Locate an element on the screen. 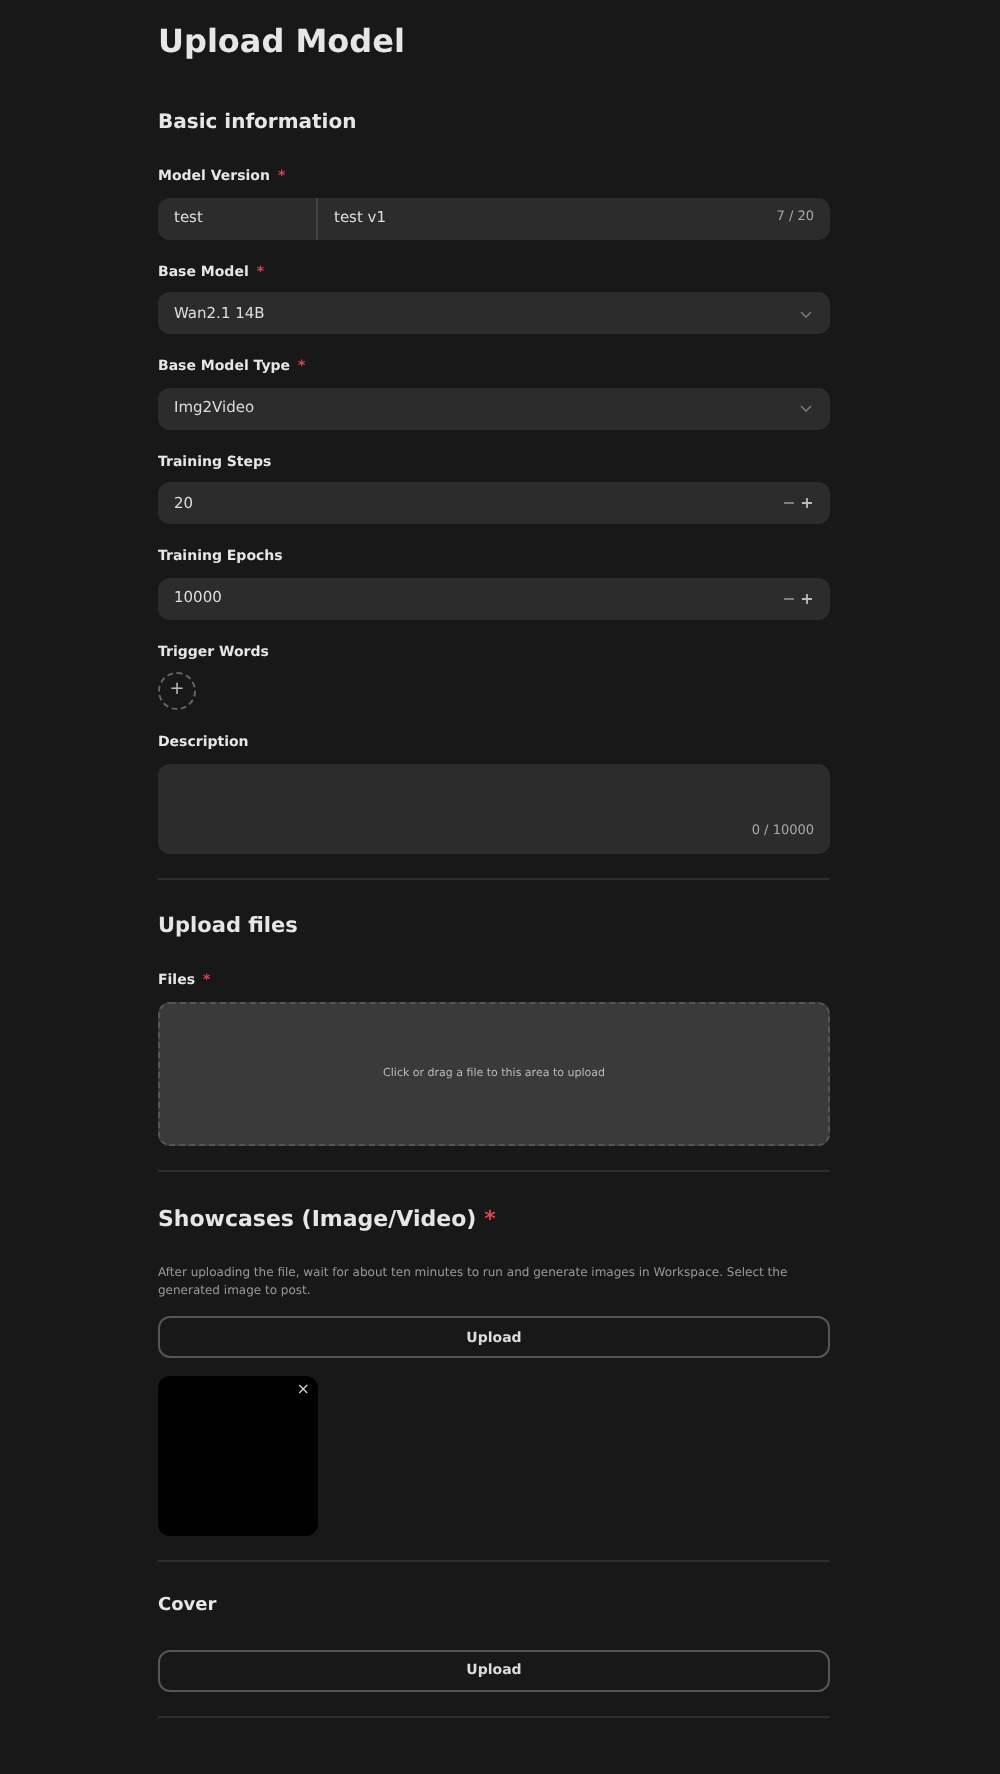  add-trigger-word-button: + is located at coordinates (177, 691).